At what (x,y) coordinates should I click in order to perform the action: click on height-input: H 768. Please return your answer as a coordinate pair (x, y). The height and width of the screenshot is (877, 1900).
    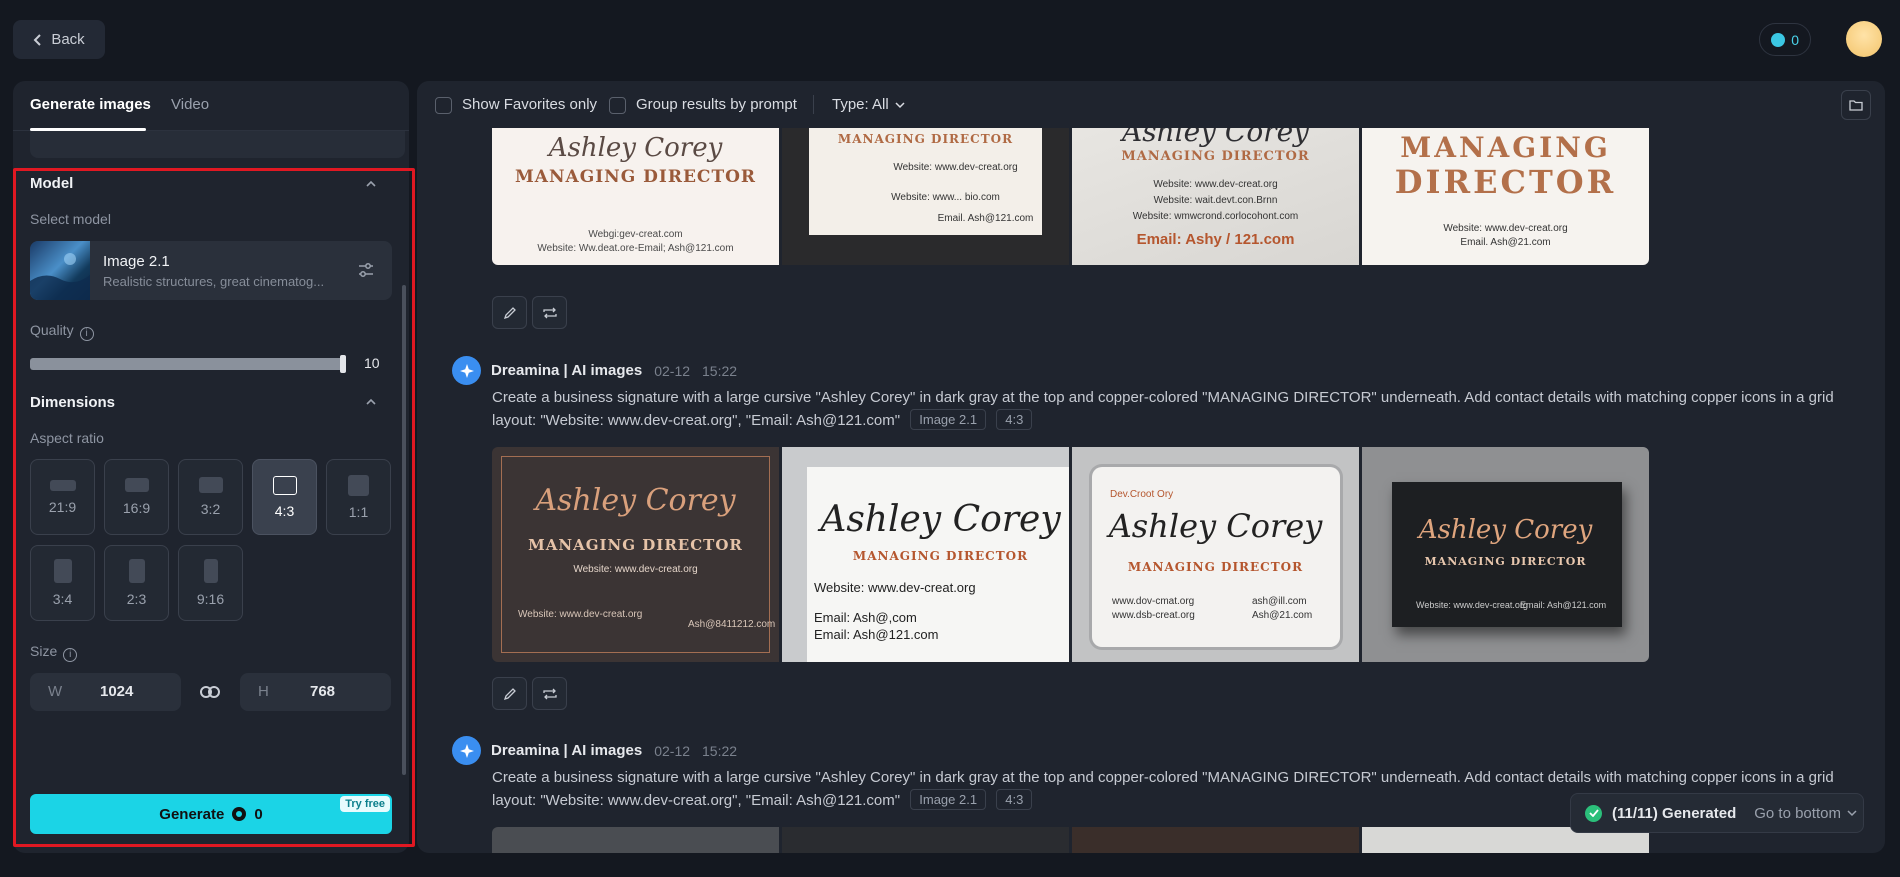
    Looking at the image, I should click on (315, 692).